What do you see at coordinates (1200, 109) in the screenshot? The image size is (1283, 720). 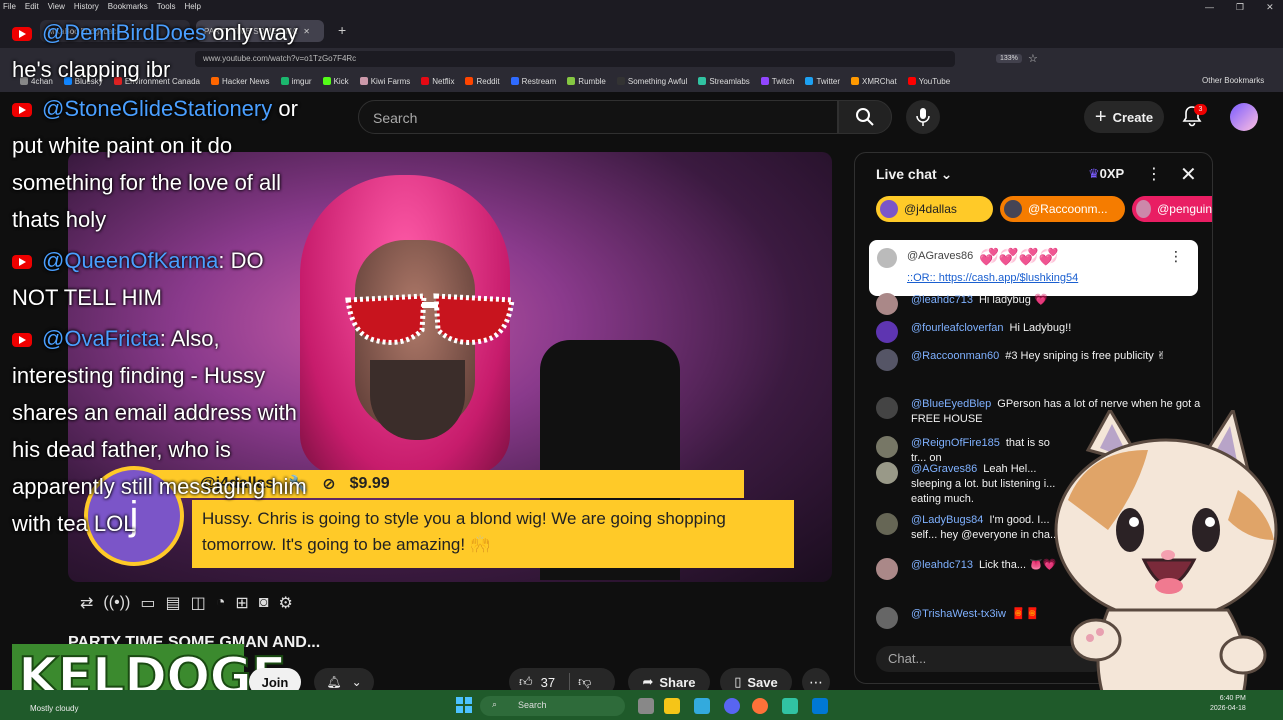 I see `notification-badge: 3` at bounding box center [1200, 109].